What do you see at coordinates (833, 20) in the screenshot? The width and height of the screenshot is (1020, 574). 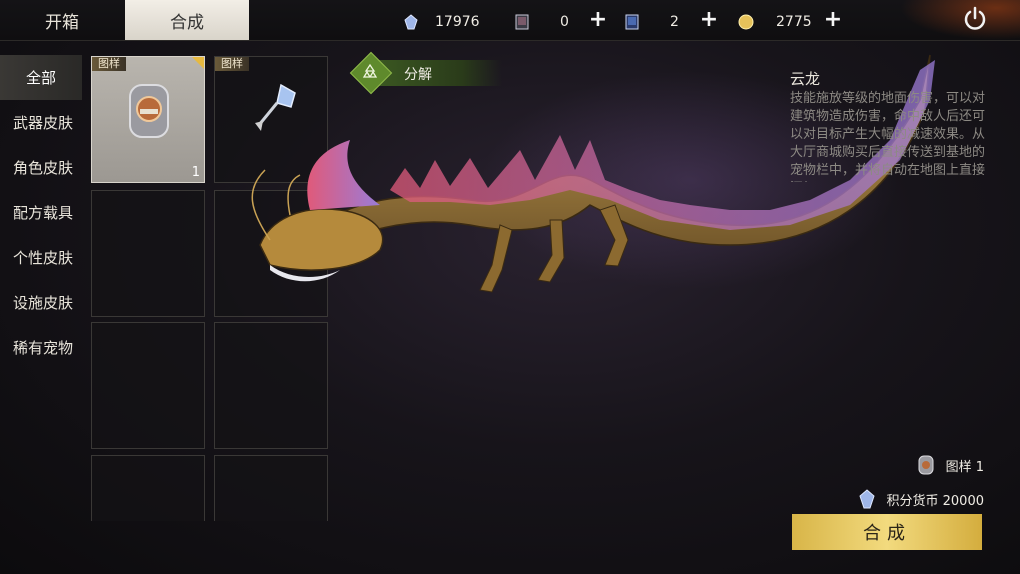 I see `add-gold-button: +` at bounding box center [833, 20].